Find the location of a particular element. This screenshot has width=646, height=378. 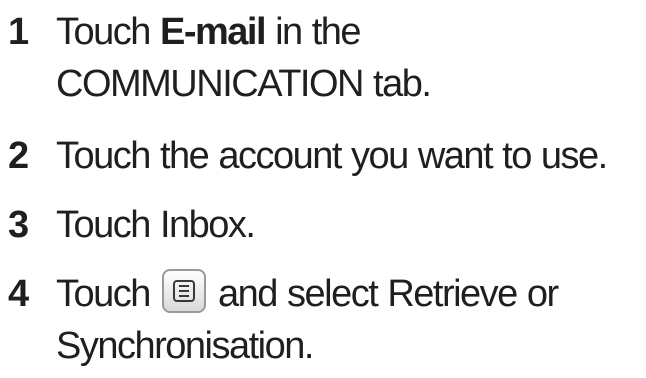

menu-key-icon is located at coordinates (183, 291).